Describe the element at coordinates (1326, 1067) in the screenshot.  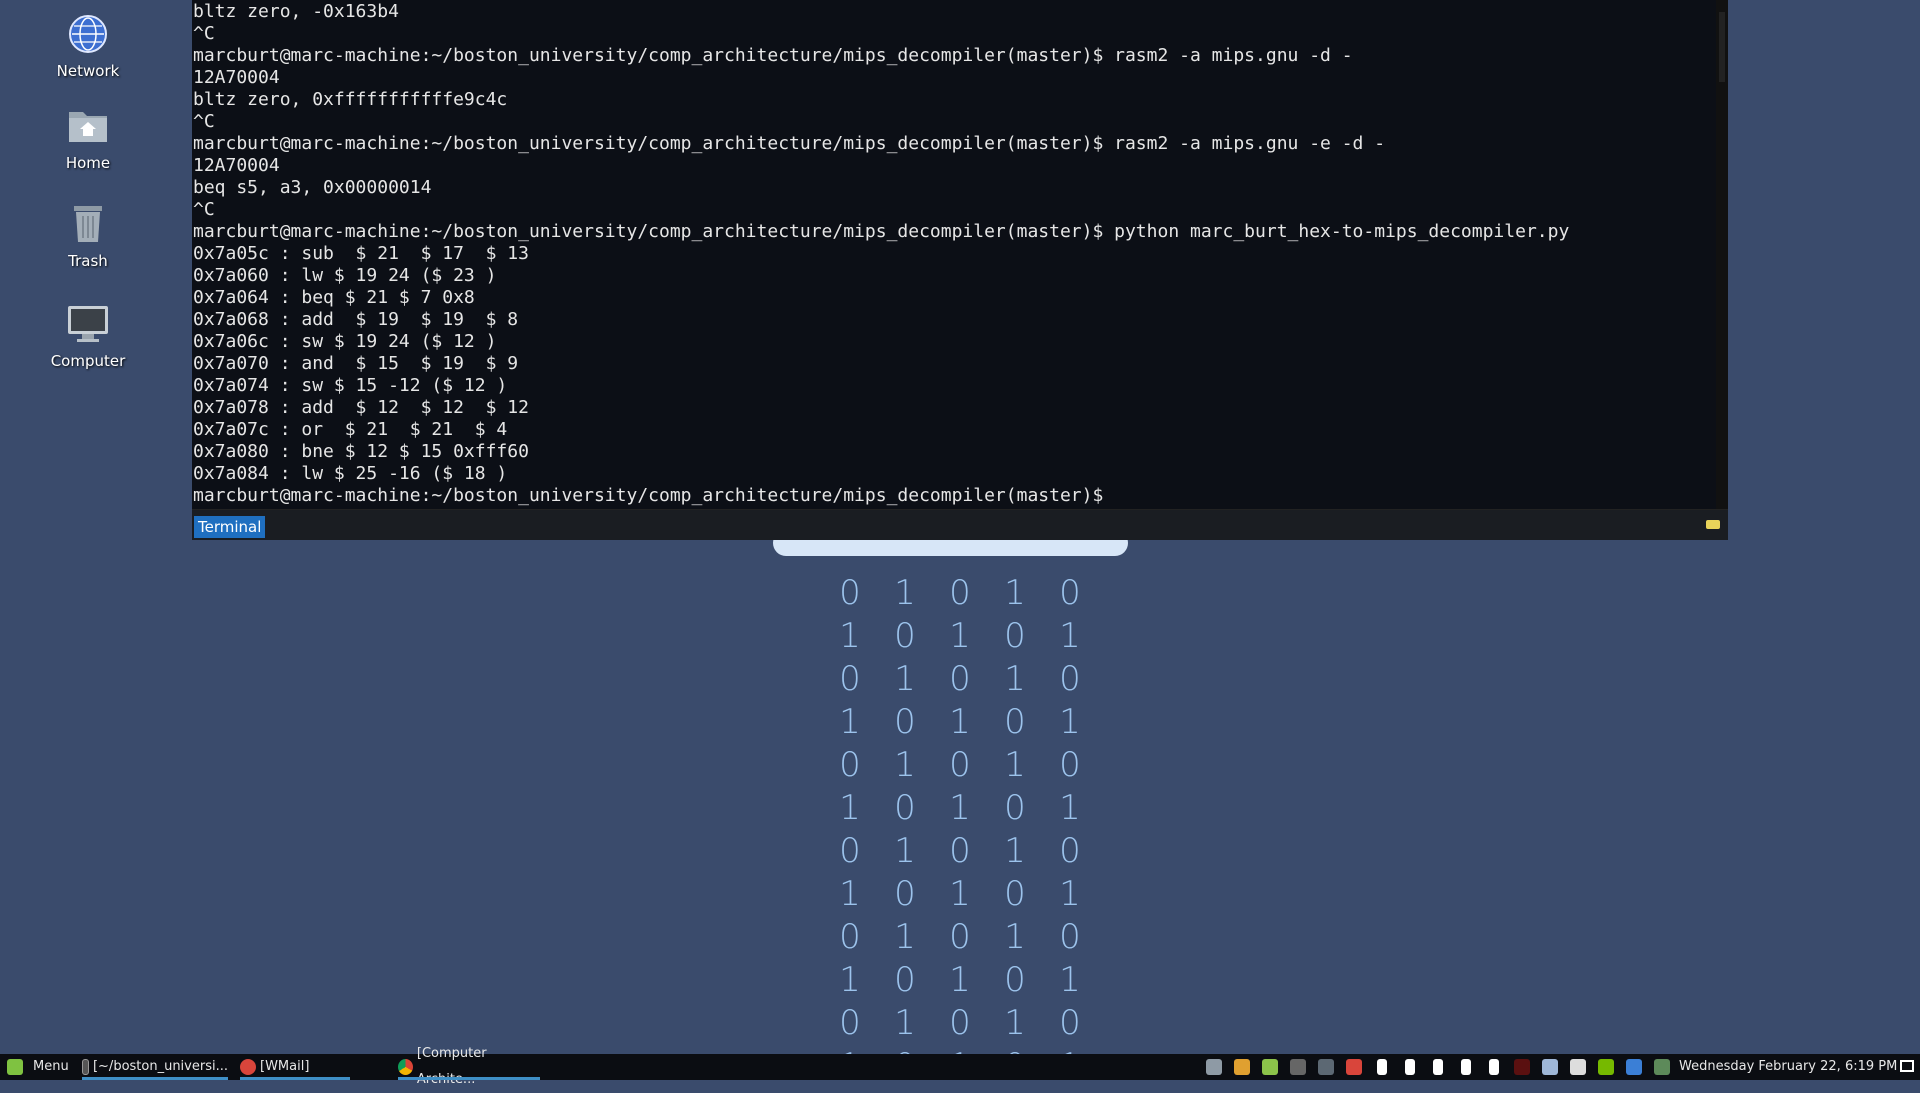
I see `settings-icon` at that location.